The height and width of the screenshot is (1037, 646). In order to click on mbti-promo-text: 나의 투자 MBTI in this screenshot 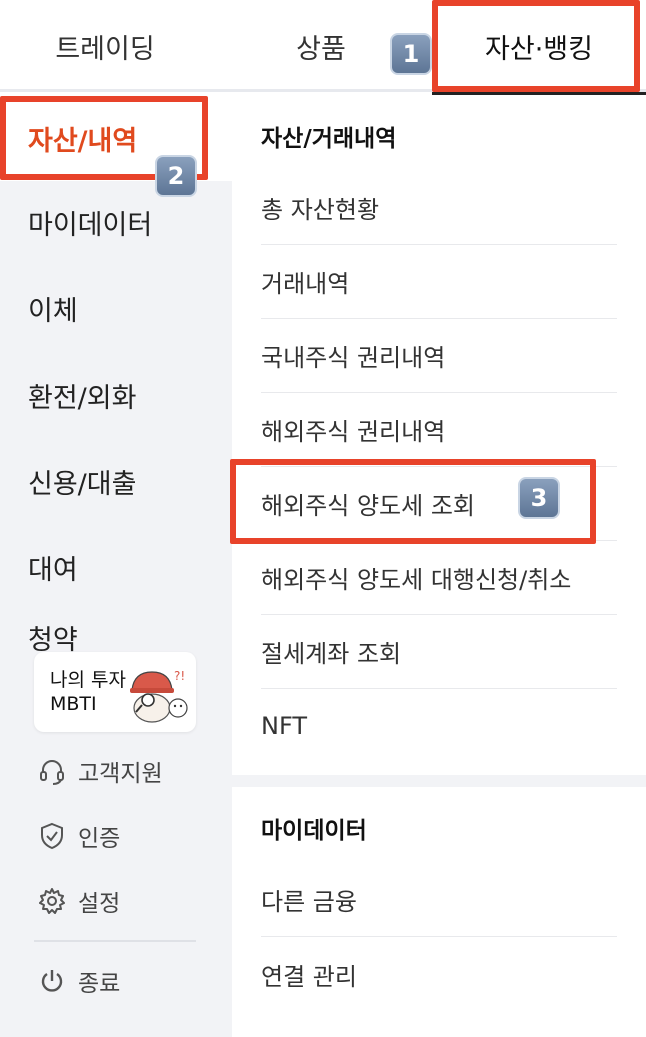, I will do `click(88, 692)`.